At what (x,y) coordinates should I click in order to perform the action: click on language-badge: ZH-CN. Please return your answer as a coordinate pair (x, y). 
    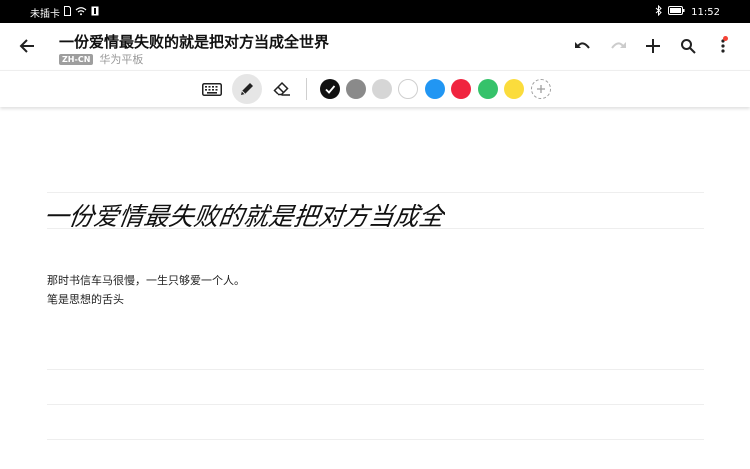
    Looking at the image, I should click on (76, 59).